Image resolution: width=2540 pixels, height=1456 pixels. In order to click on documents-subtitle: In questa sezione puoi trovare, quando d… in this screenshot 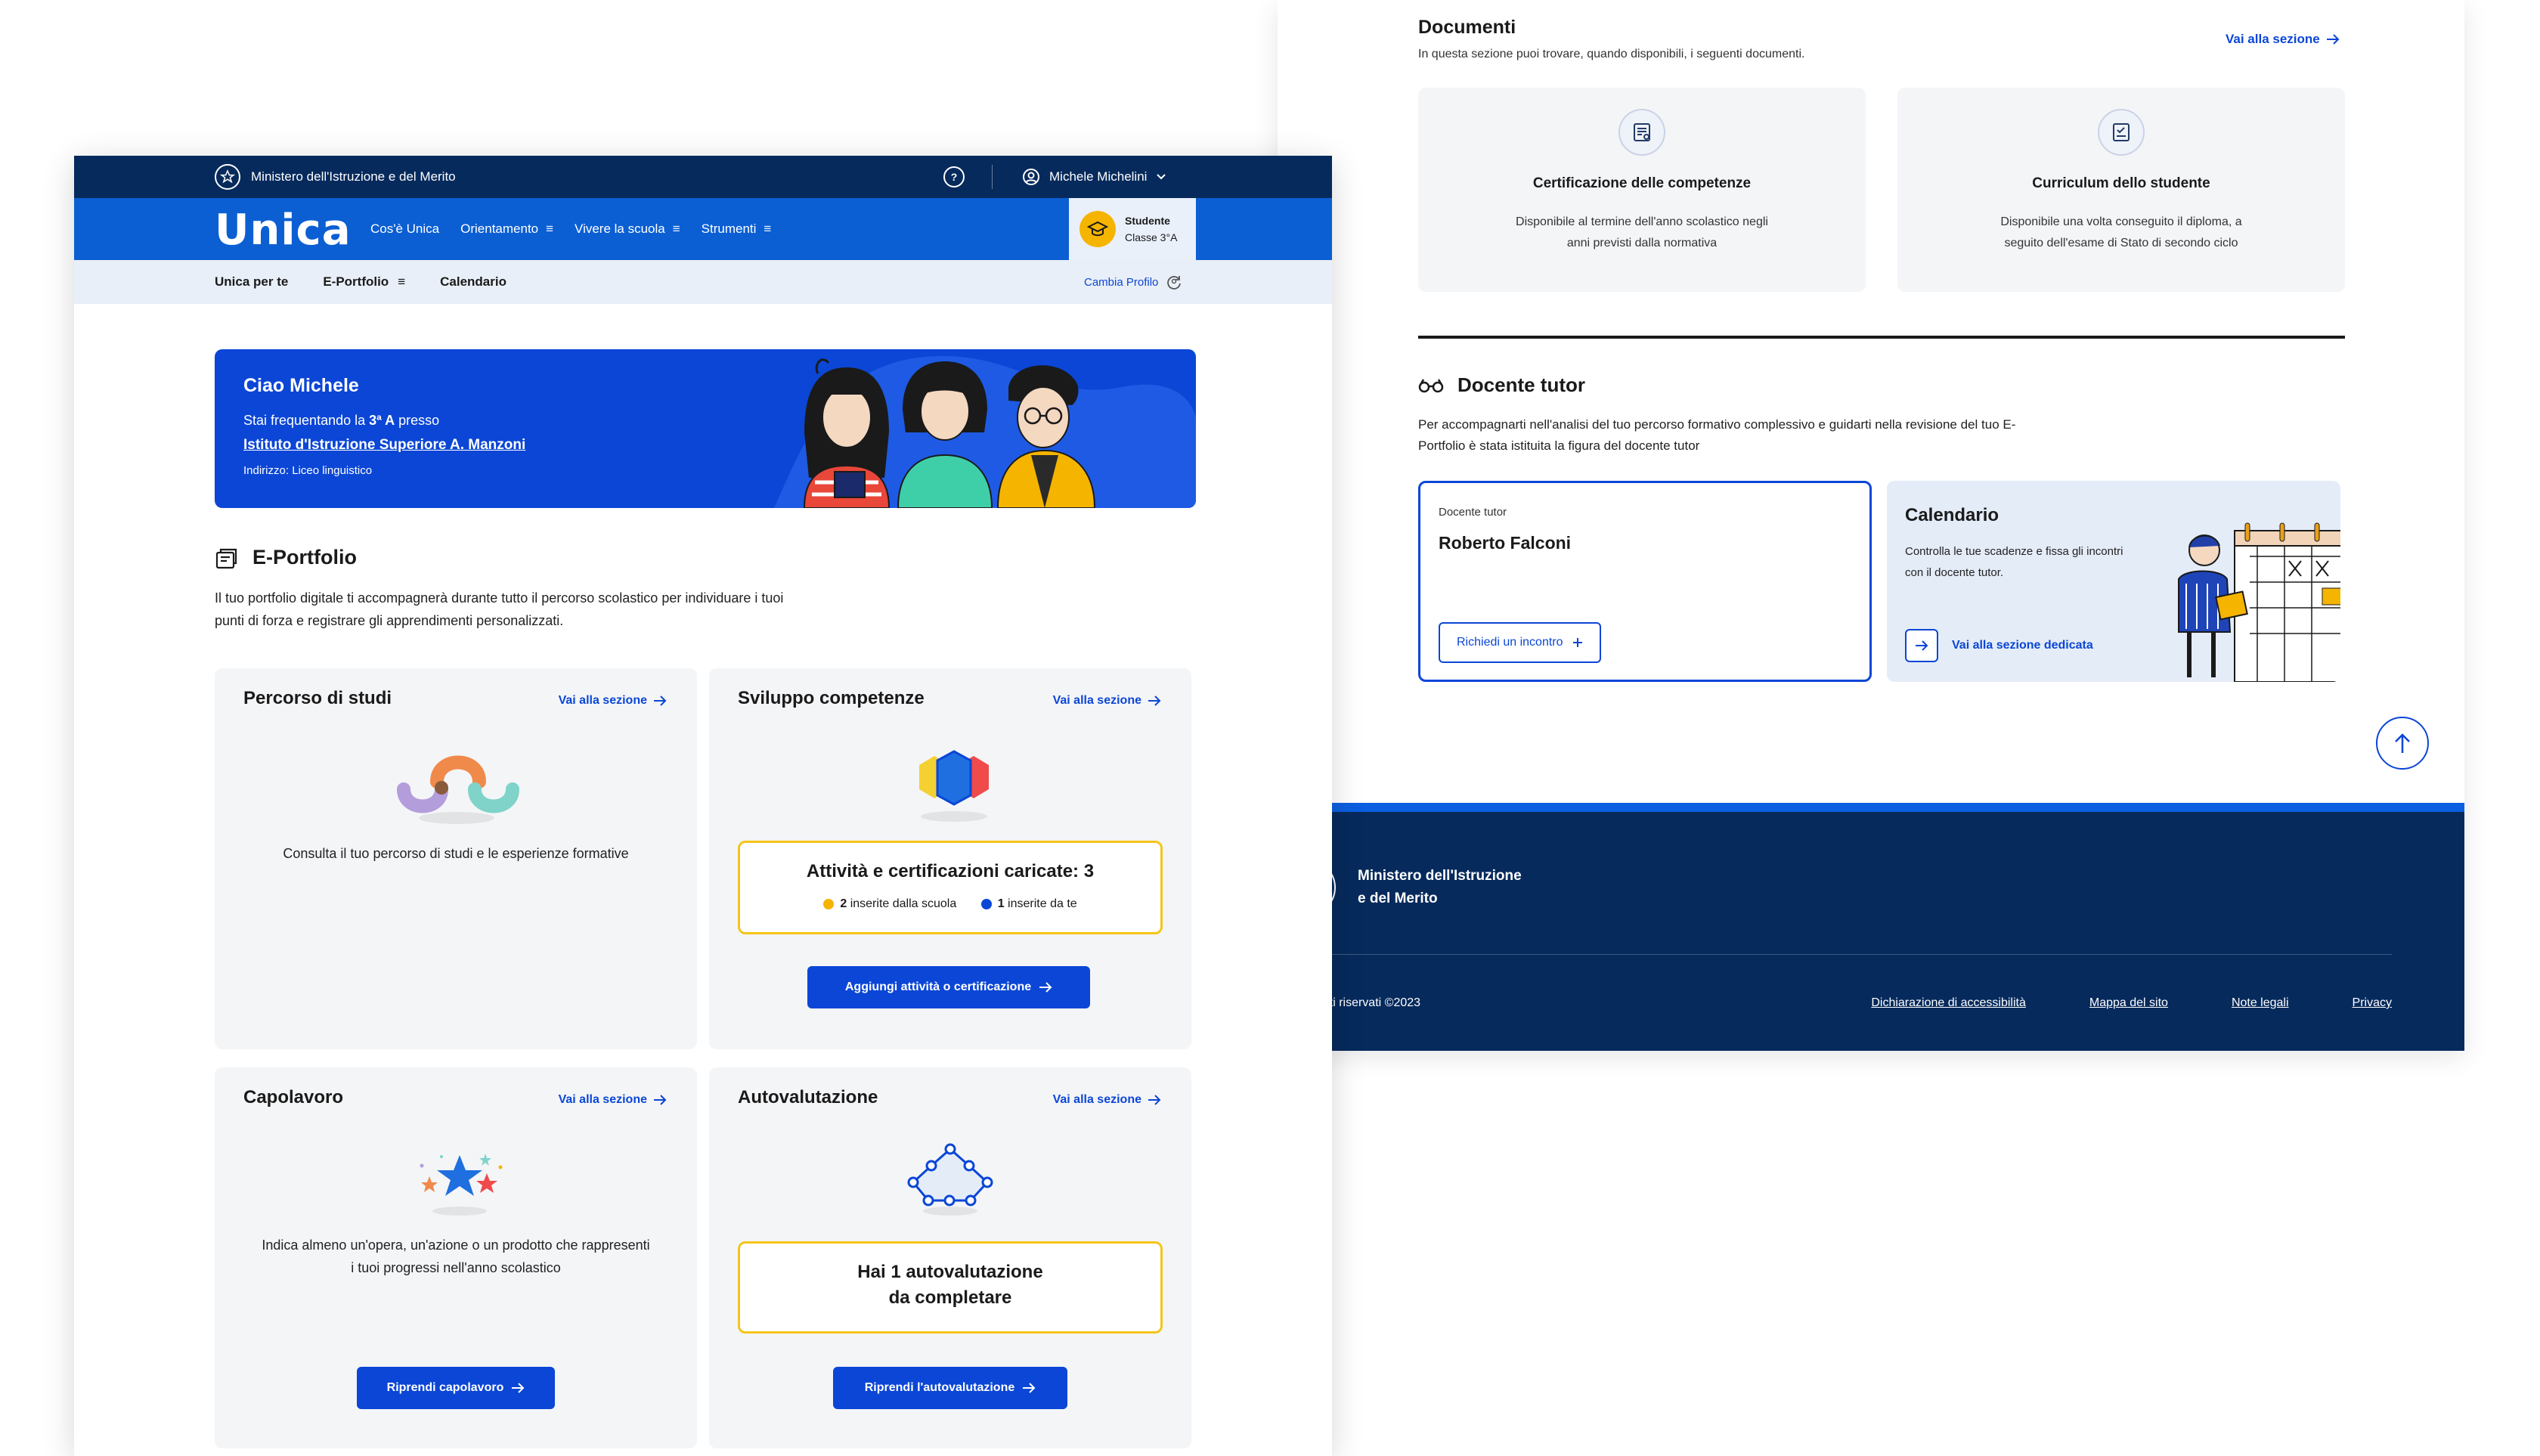, I will do `click(1611, 54)`.